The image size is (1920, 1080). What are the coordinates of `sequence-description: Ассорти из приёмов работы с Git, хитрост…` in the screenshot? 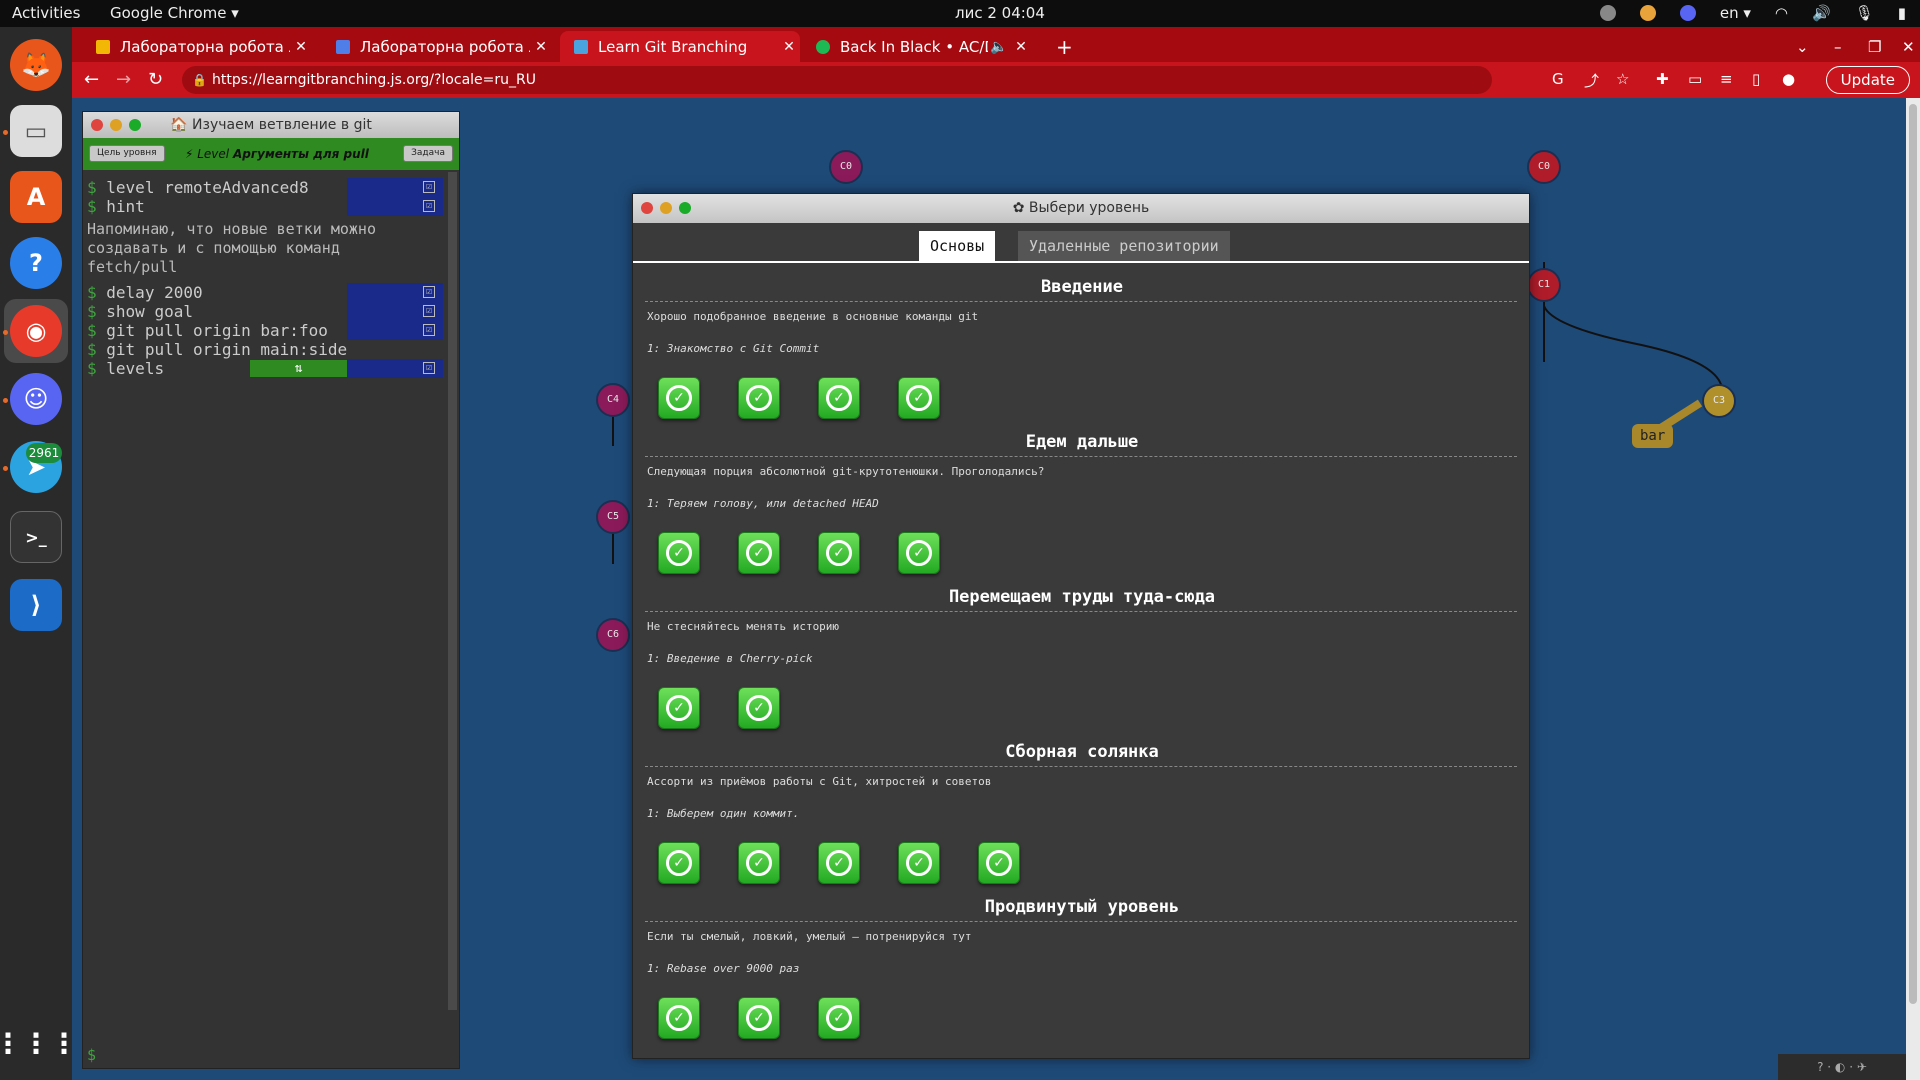 It's located at (819, 781).